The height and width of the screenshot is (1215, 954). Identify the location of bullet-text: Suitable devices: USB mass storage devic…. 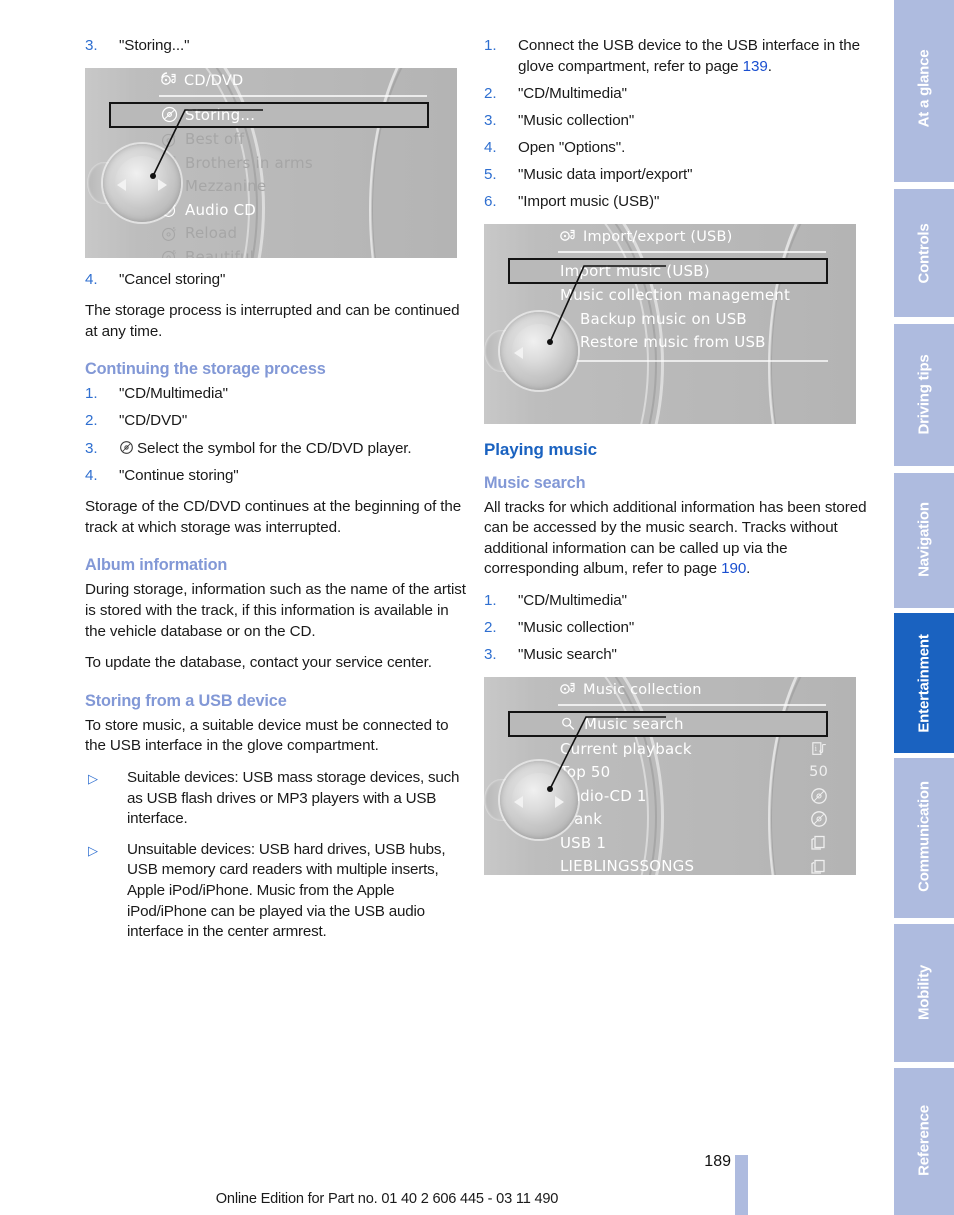
(293, 798).